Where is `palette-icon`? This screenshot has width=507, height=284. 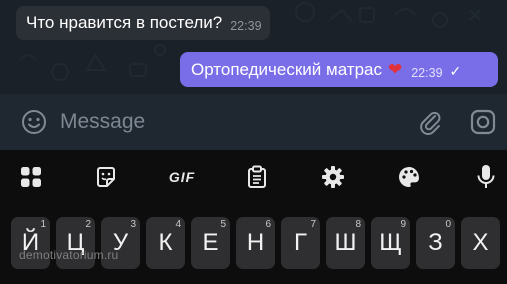
palette-icon is located at coordinates (409, 177).